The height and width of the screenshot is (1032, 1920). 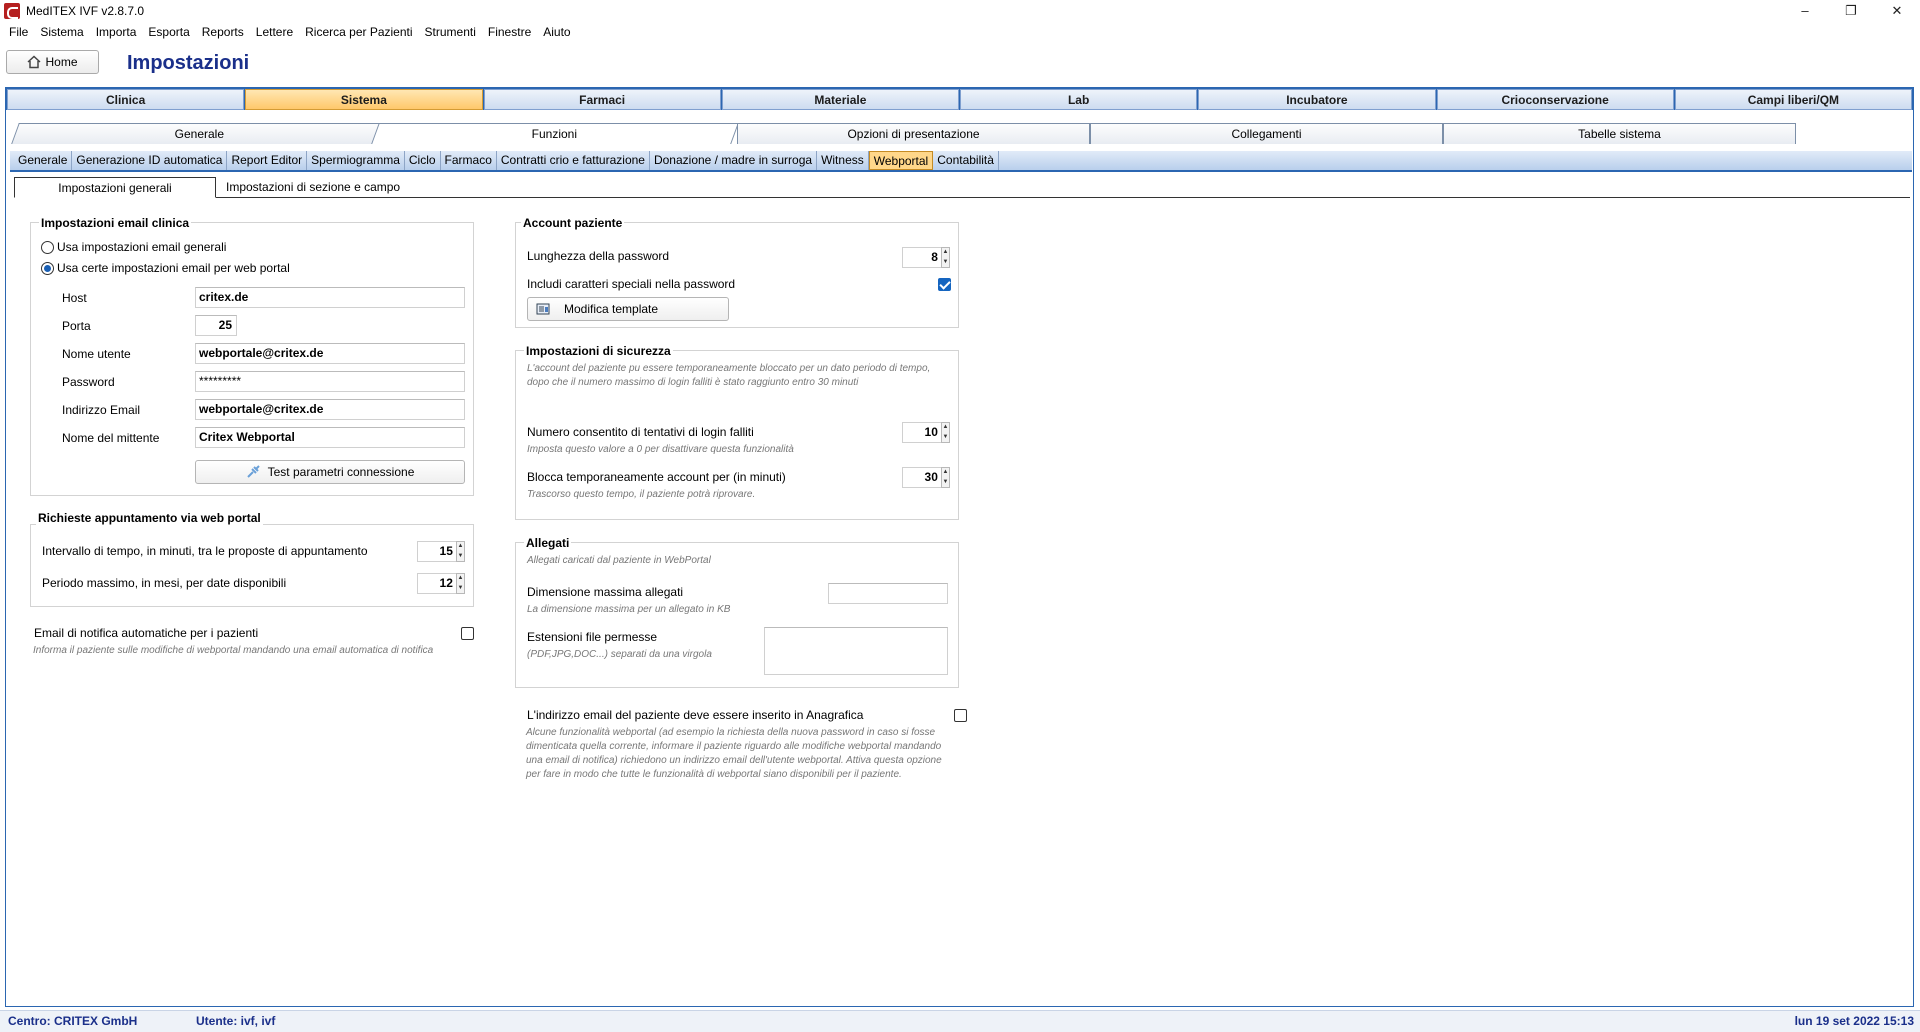 I want to click on minimize-button: –, so click(x=1805, y=11).